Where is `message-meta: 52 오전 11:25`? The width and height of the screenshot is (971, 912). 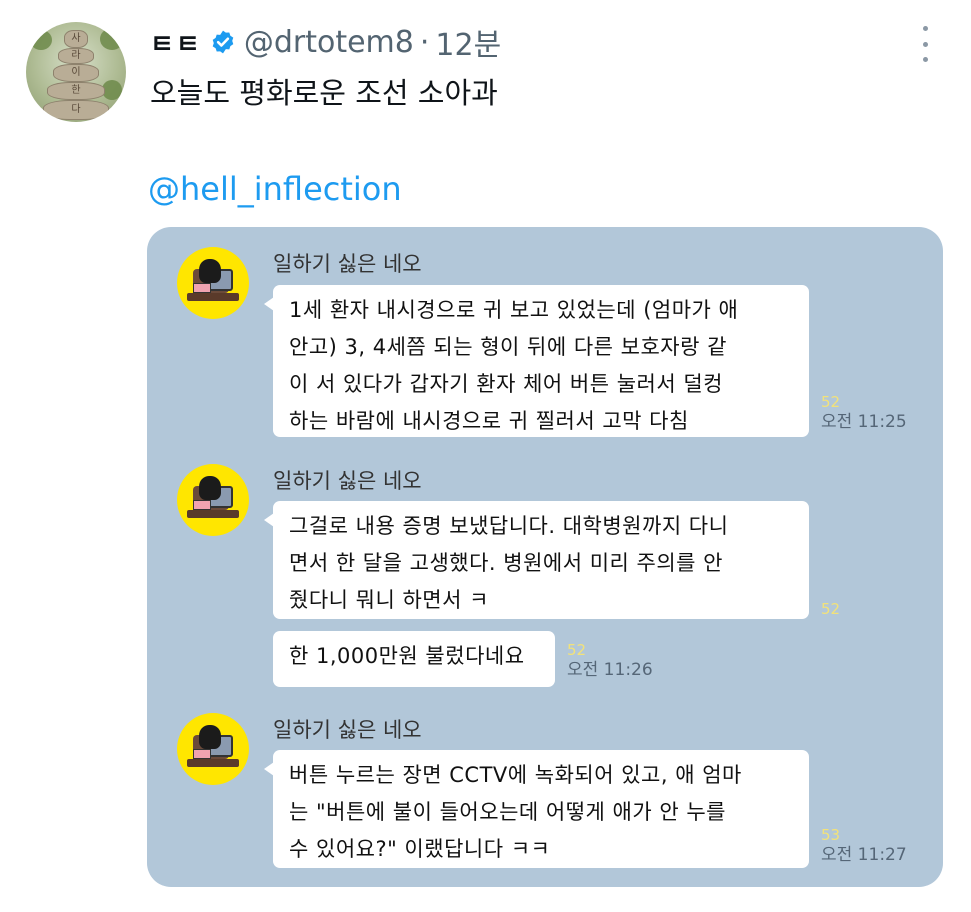
message-meta: 52 오전 11:25 is located at coordinates (864, 412).